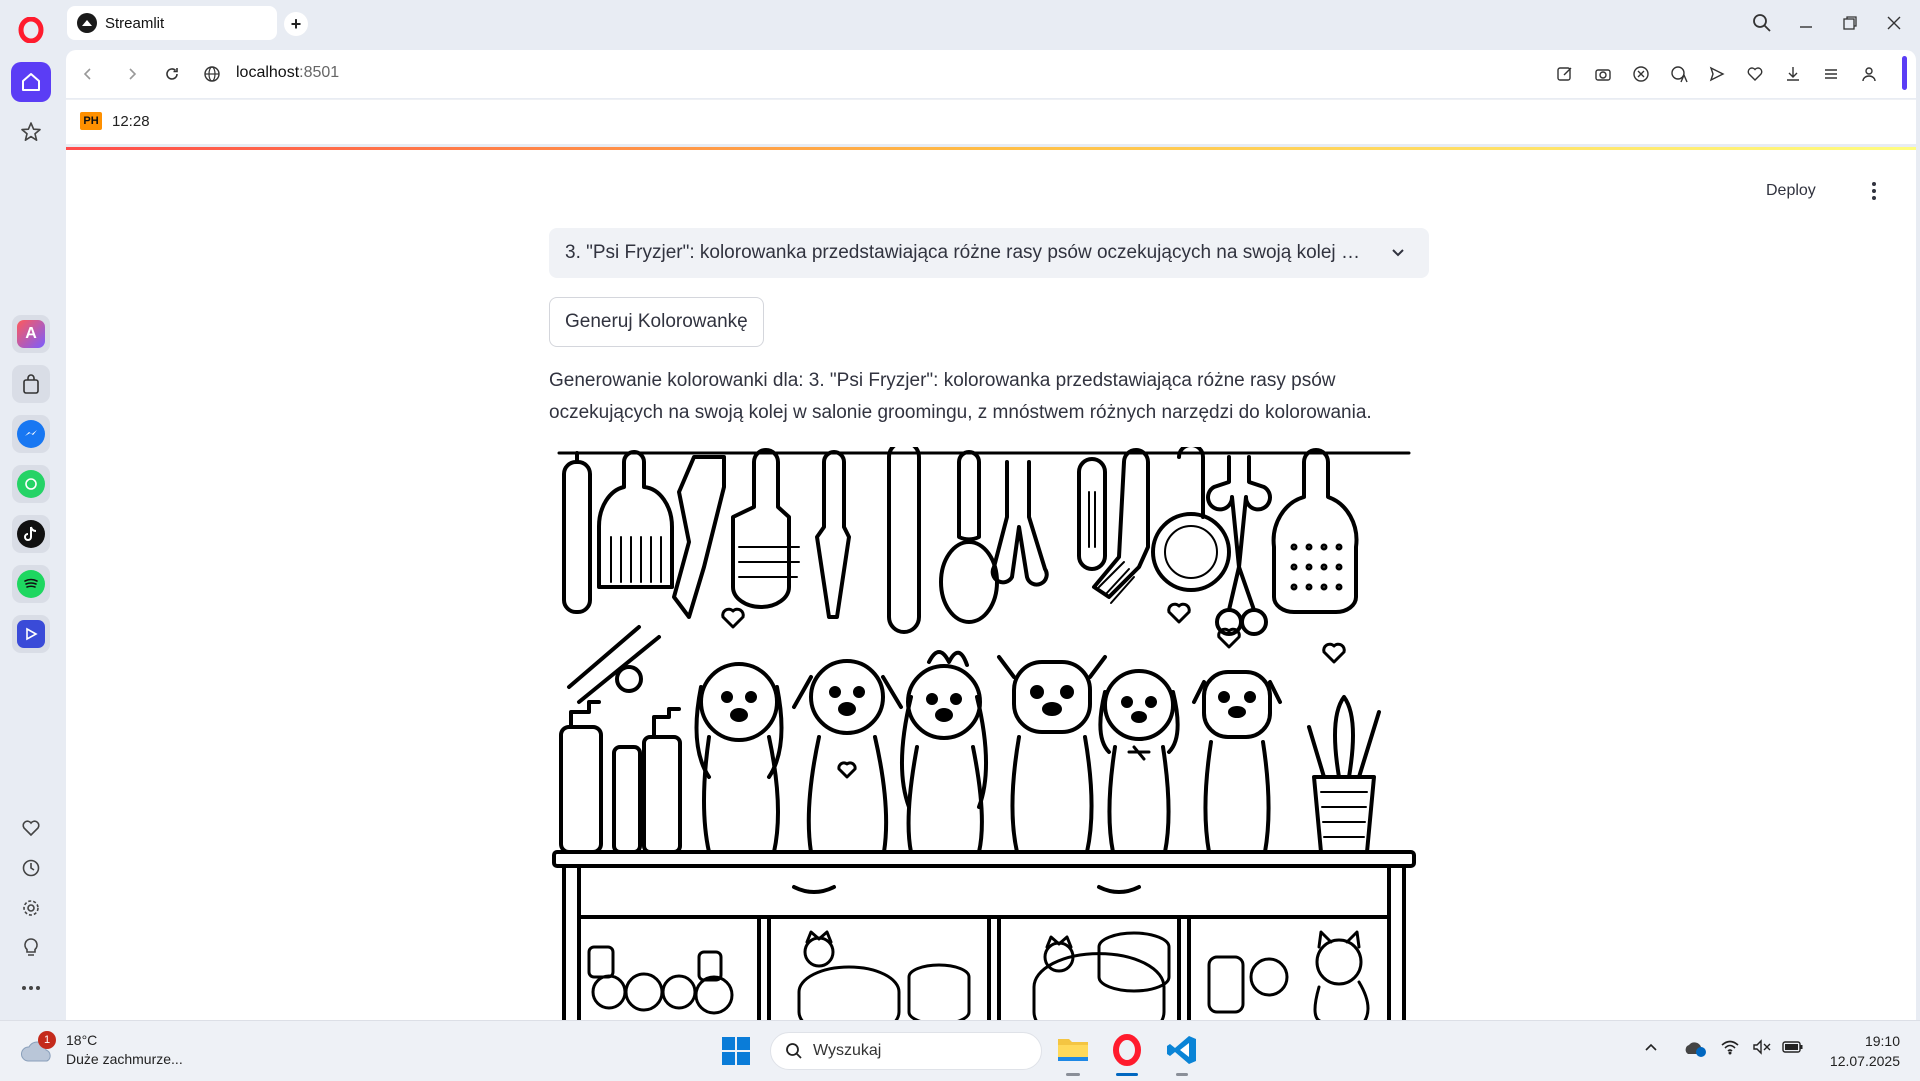 This screenshot has height=1081, width=1920. I want to click on site-info-globe-icon, so click(212, 74).